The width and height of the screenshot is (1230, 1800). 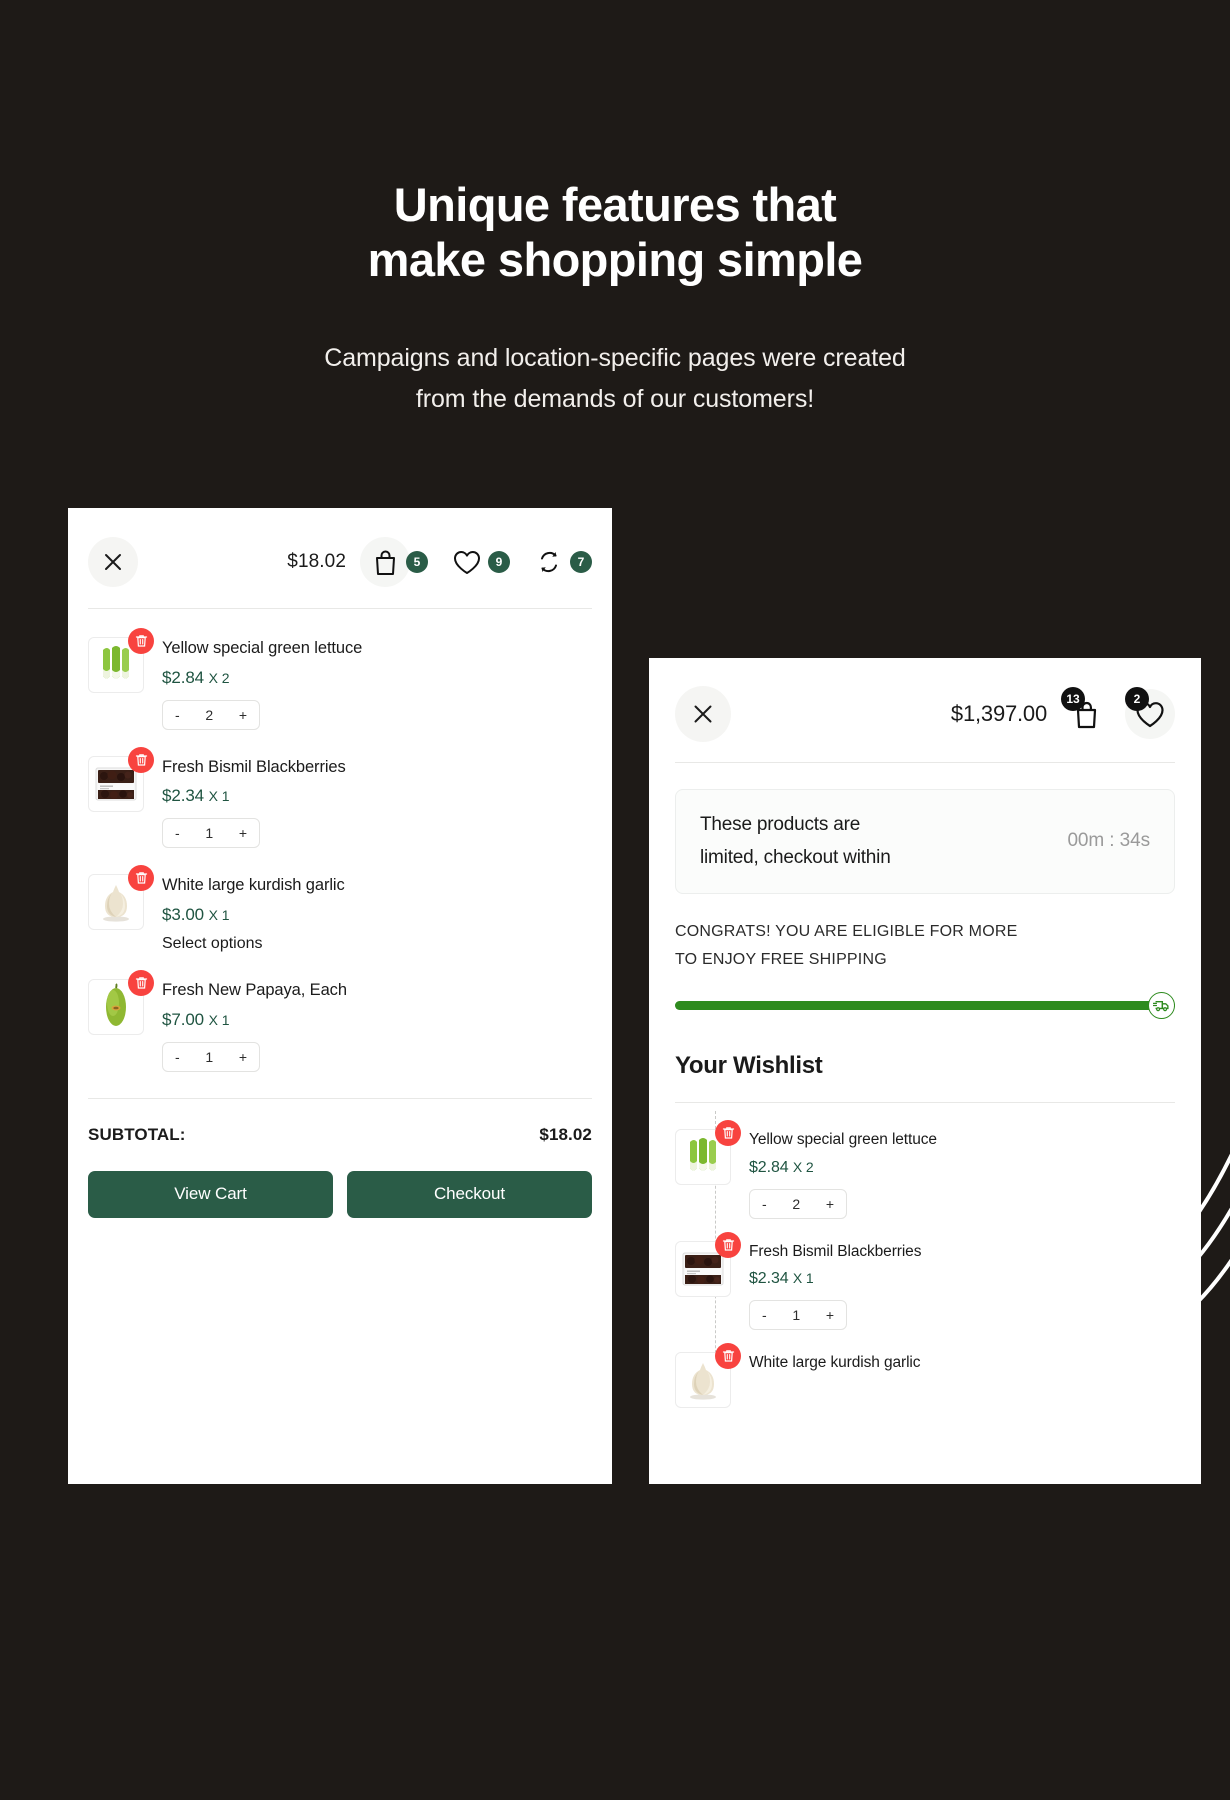 I want to click on subtotal-value: $18.02, so click(x=565, y=1134).